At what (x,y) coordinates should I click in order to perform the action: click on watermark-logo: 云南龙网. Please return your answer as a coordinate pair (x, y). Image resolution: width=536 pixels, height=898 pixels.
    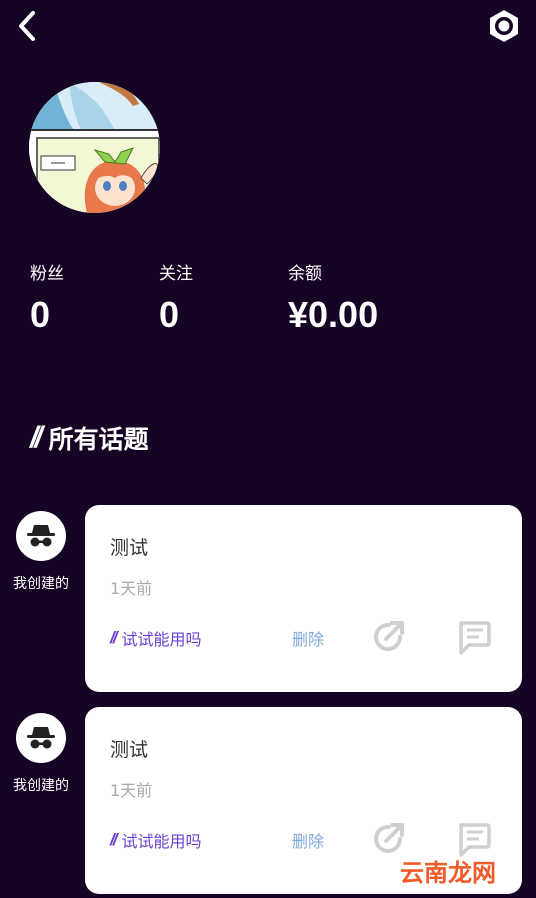
    Looking at the image, I should click on (448, 870).